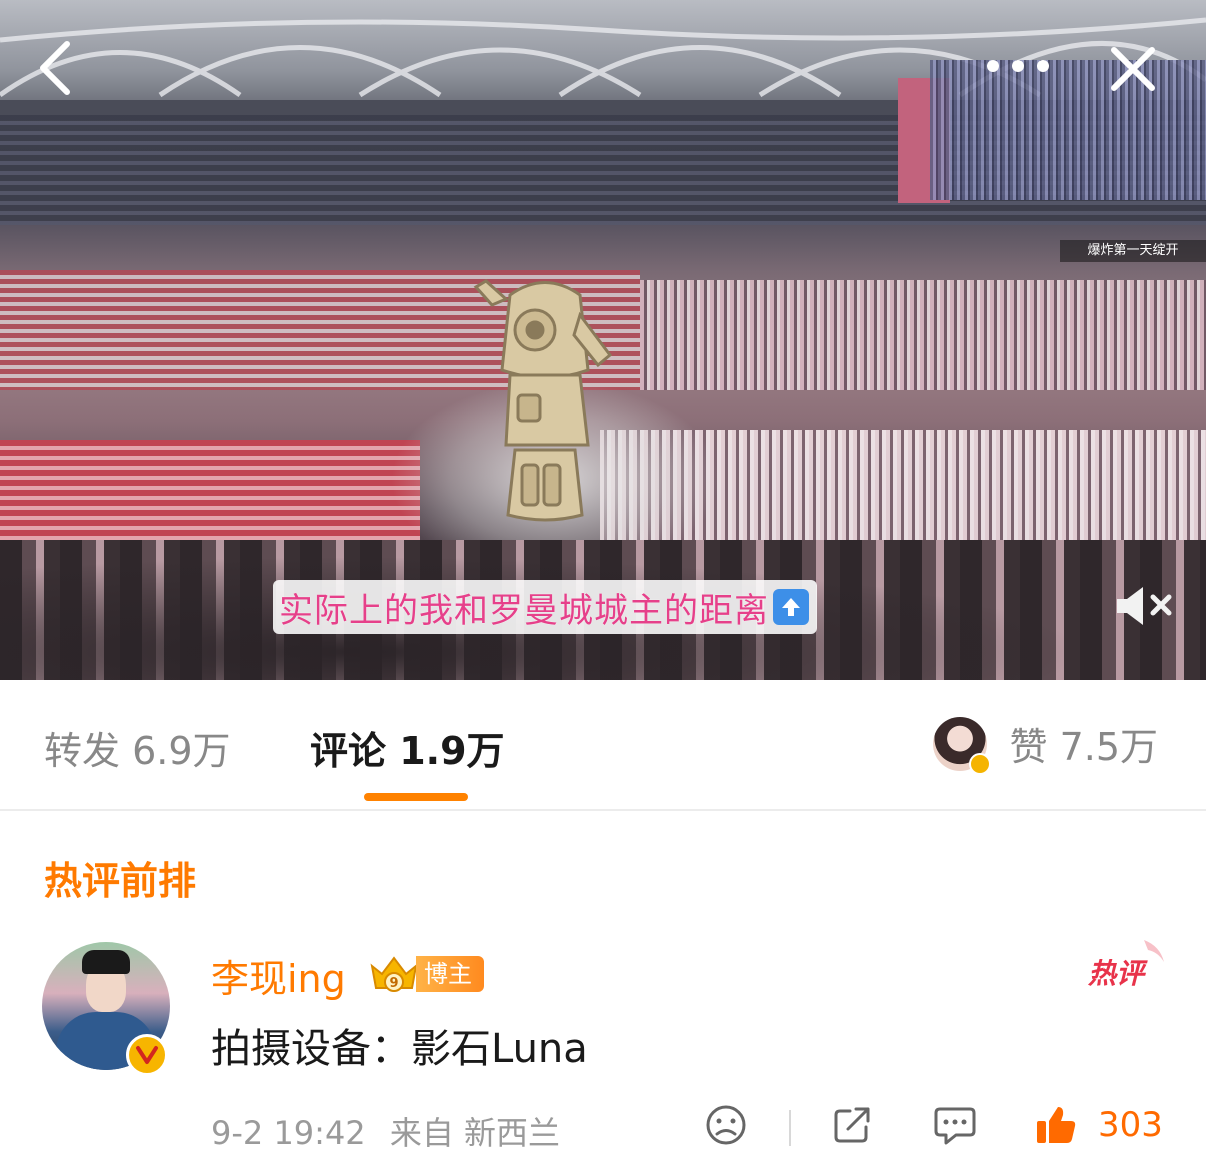 This screenshot has width=1206, height=1176. Describe the element at coordinates (791, 607) in the screenshot. I see `up-arrow-emoji-icon` at that location.